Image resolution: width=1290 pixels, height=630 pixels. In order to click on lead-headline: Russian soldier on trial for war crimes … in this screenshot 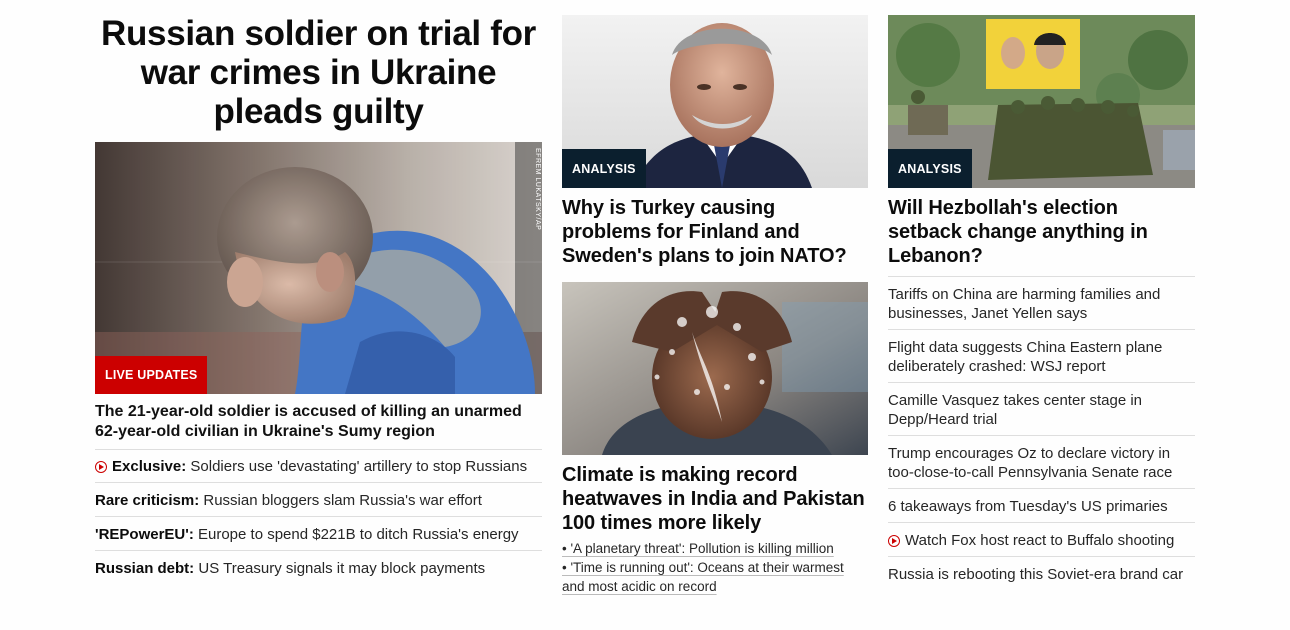, I will do `click(318, 72)`.